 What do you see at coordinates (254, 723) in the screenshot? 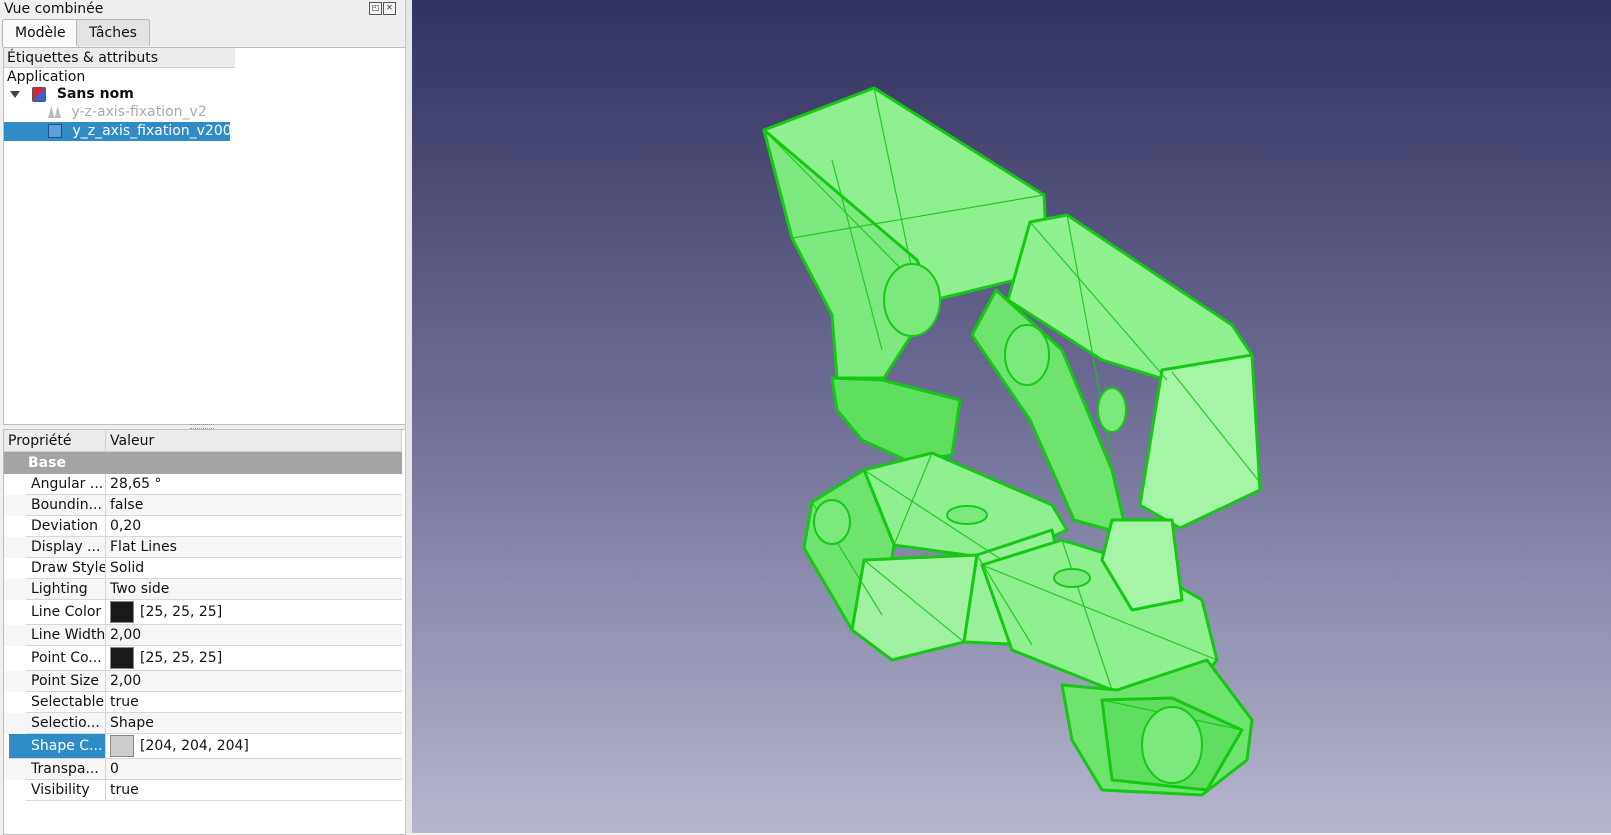
I see `property-value: Shape` at bounding box center [254, 723].